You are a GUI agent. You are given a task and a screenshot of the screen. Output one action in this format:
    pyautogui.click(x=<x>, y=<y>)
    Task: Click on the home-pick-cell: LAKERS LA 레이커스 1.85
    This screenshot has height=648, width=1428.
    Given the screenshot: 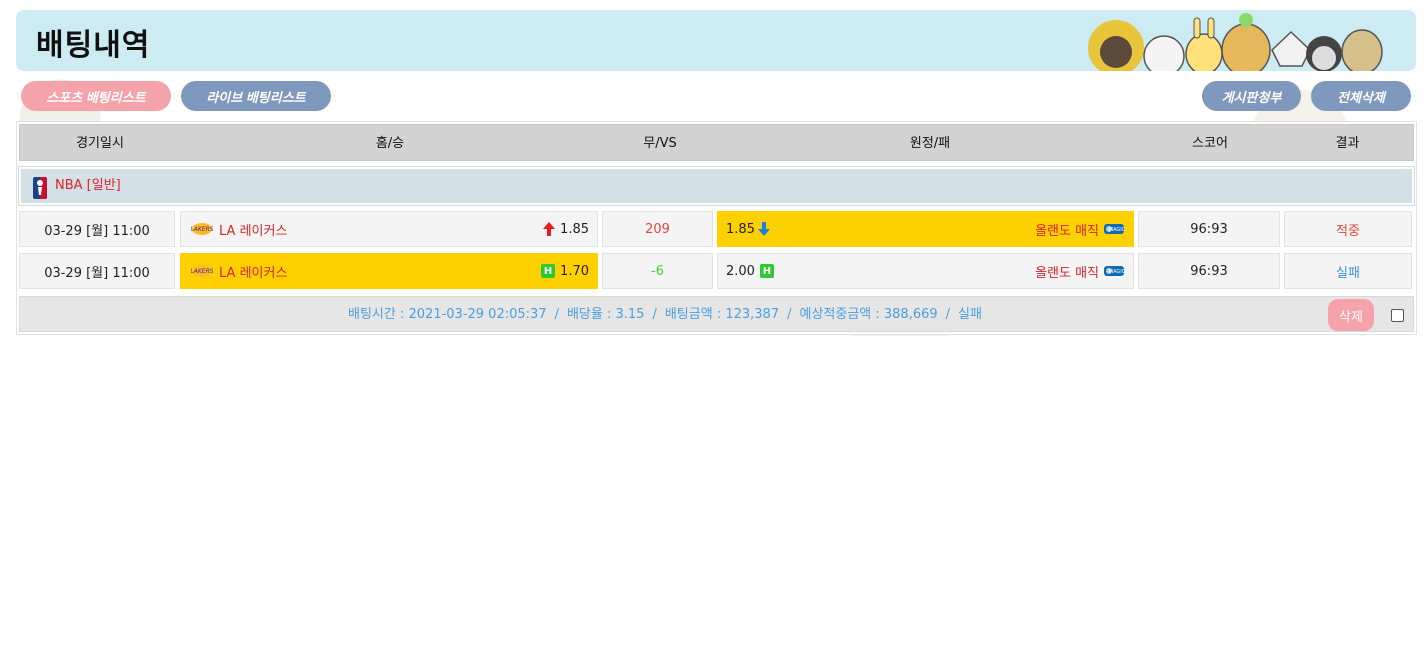 What is the action you would take?
    pyautogui.click(x=389, y=229)
    